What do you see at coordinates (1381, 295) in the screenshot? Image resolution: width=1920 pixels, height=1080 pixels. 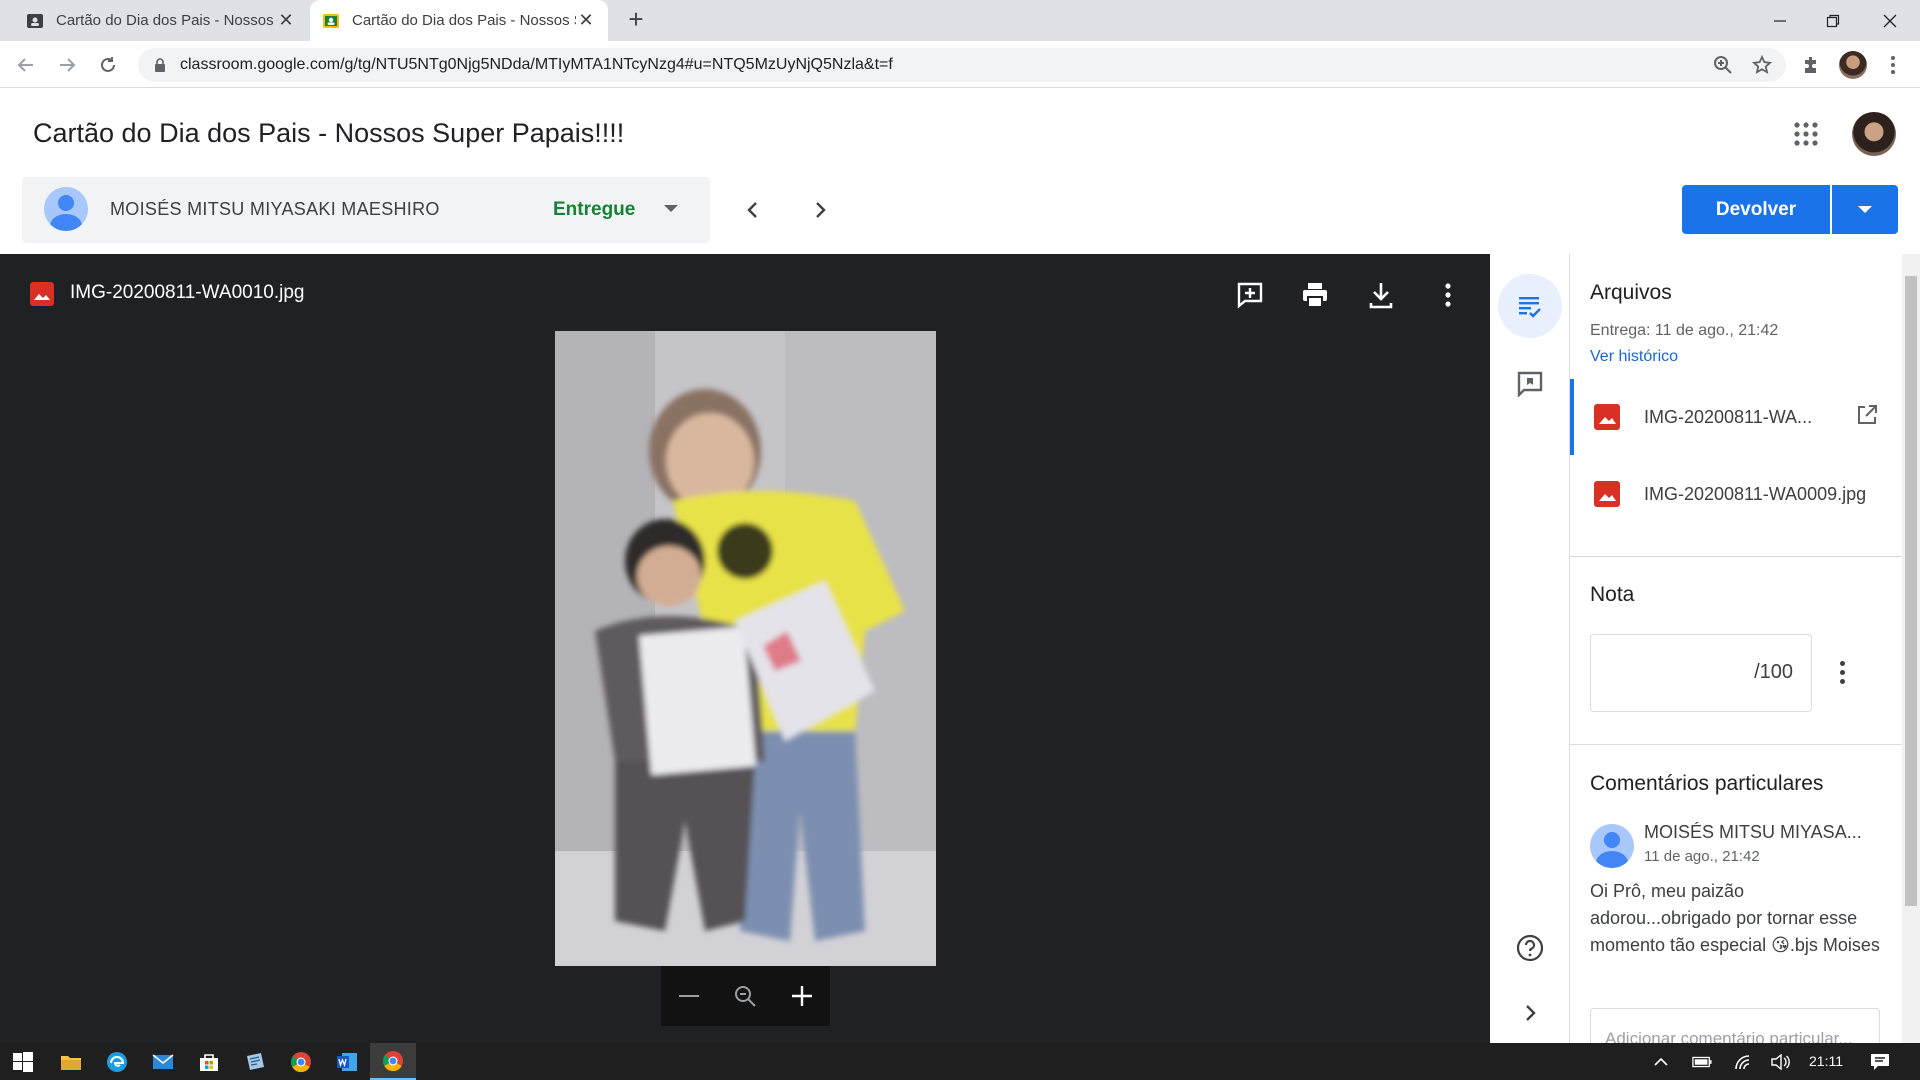 I see `download-icon` at bounding box center [1381, 295].